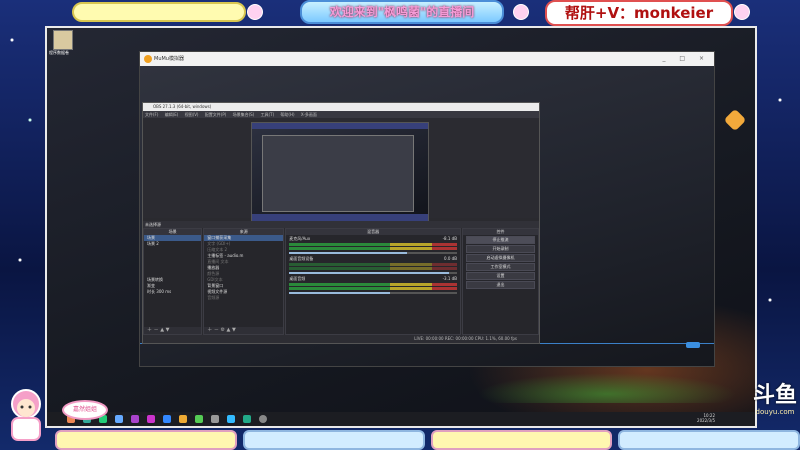 Image resolution: width=800 pixels, height=450 pixels. I want to click on welcome-banner: 欢迎来到"枫鸣菌"的直播间, so click(402, 12).